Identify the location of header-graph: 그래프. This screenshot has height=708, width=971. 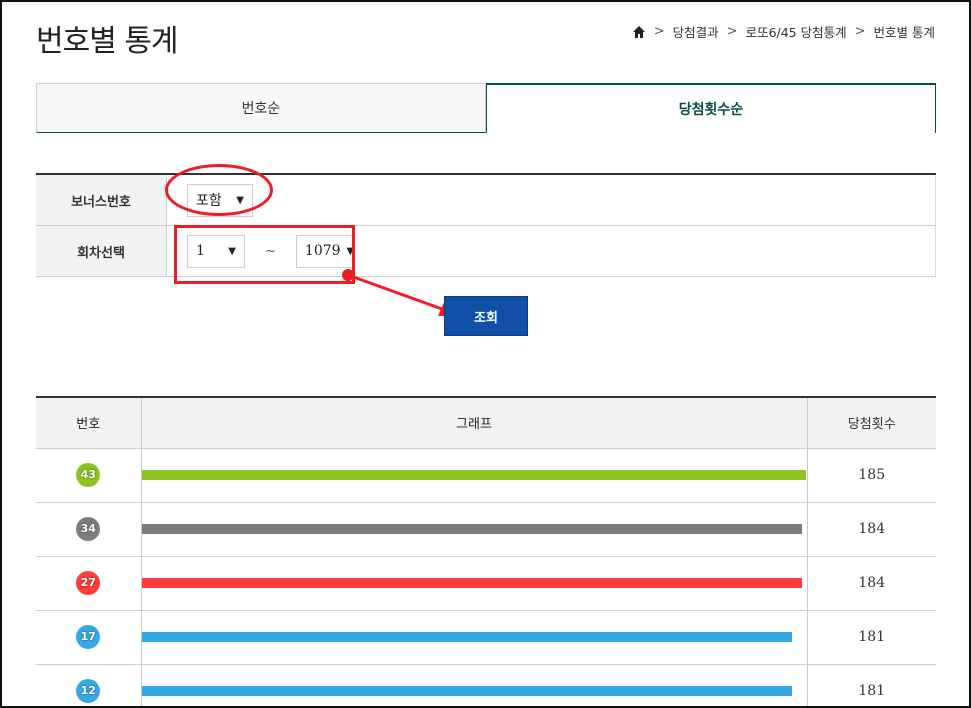
(474, 423).